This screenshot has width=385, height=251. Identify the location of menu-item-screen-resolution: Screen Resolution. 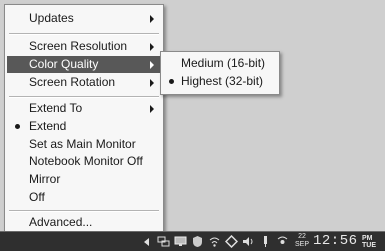
(84, 46).